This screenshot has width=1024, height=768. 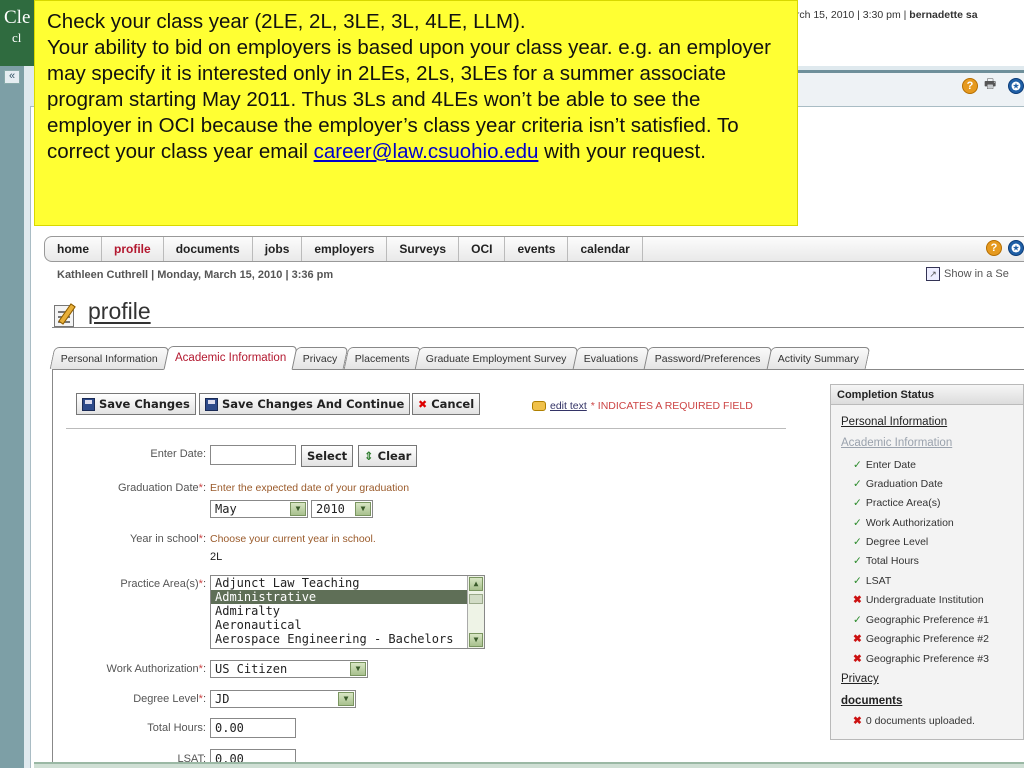 I want to click on nav-profile: profile, so click(x=133, y=249).